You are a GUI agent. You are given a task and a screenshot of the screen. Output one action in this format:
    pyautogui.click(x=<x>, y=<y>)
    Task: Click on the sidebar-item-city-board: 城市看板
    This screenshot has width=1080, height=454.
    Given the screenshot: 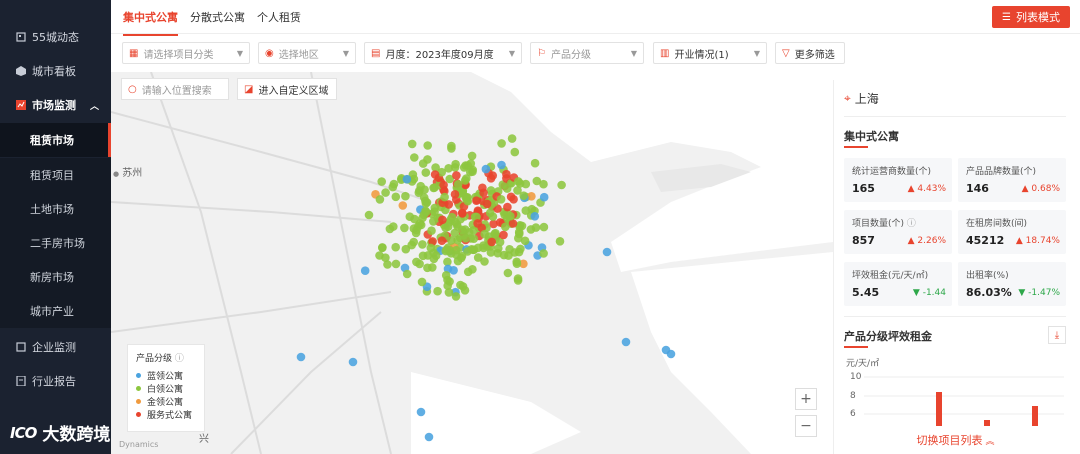 What is the action you would take?
    pyautogui.click(x=55, y=71)
    